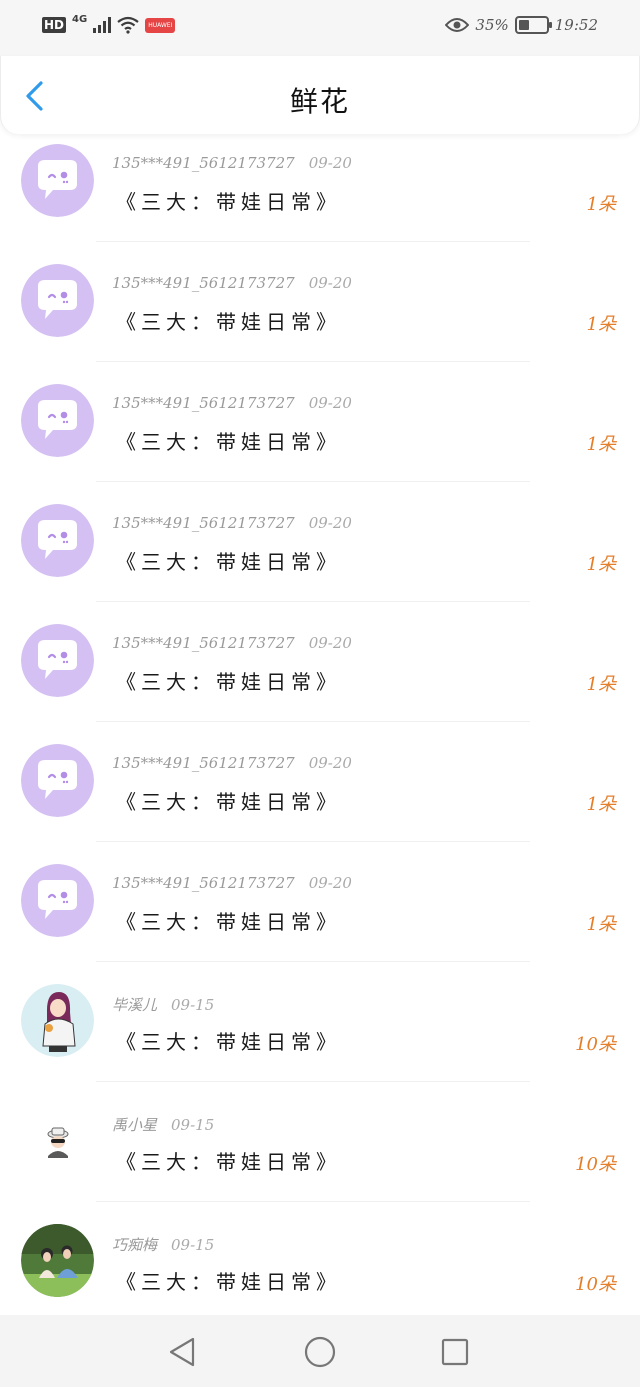  Describe the element at coordinates (135, 1005) in the screenshot. I see `user-name: 毕溪儿` at that location.